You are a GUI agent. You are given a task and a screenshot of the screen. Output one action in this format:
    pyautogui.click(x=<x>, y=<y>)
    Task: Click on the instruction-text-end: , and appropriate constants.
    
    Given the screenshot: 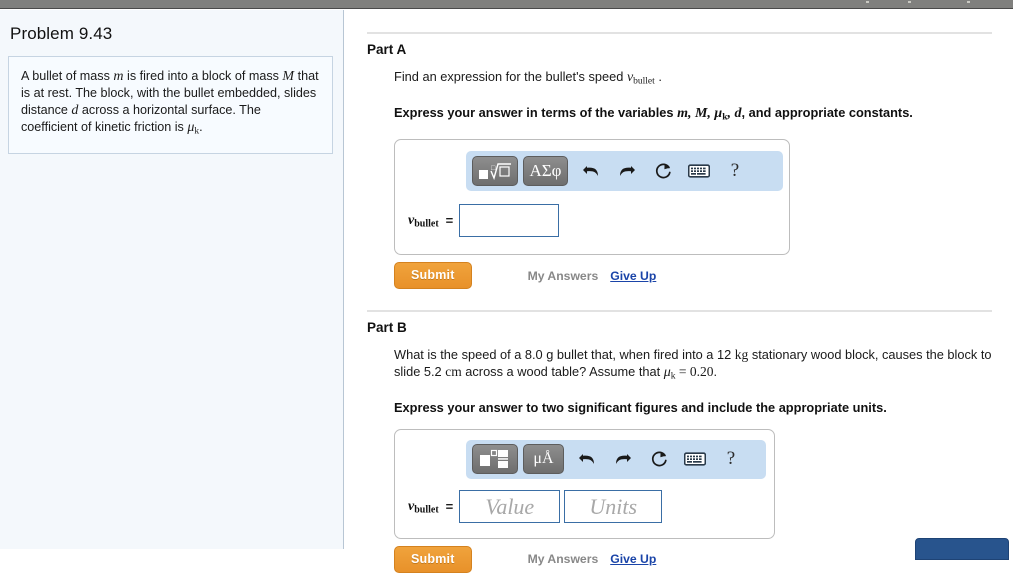 What is the action you would take?
    pyautogui.click(x=827, y=112)
    